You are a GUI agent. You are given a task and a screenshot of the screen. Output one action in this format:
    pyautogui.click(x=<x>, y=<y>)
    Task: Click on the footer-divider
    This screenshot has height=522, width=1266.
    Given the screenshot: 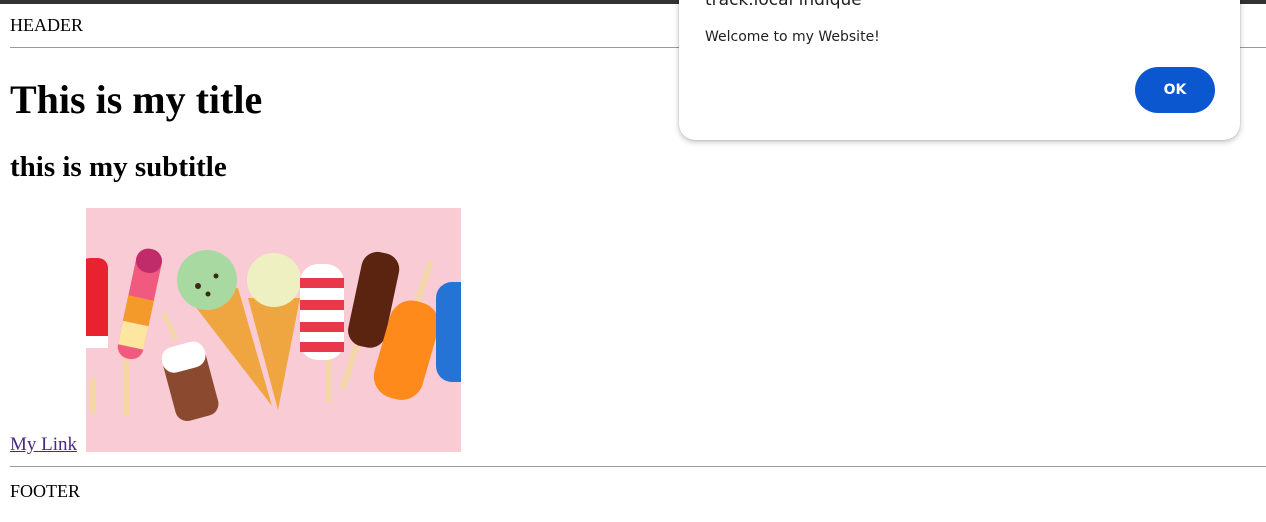 What is the action you would take?
    pyautogui.click(x=638, y=466)
    